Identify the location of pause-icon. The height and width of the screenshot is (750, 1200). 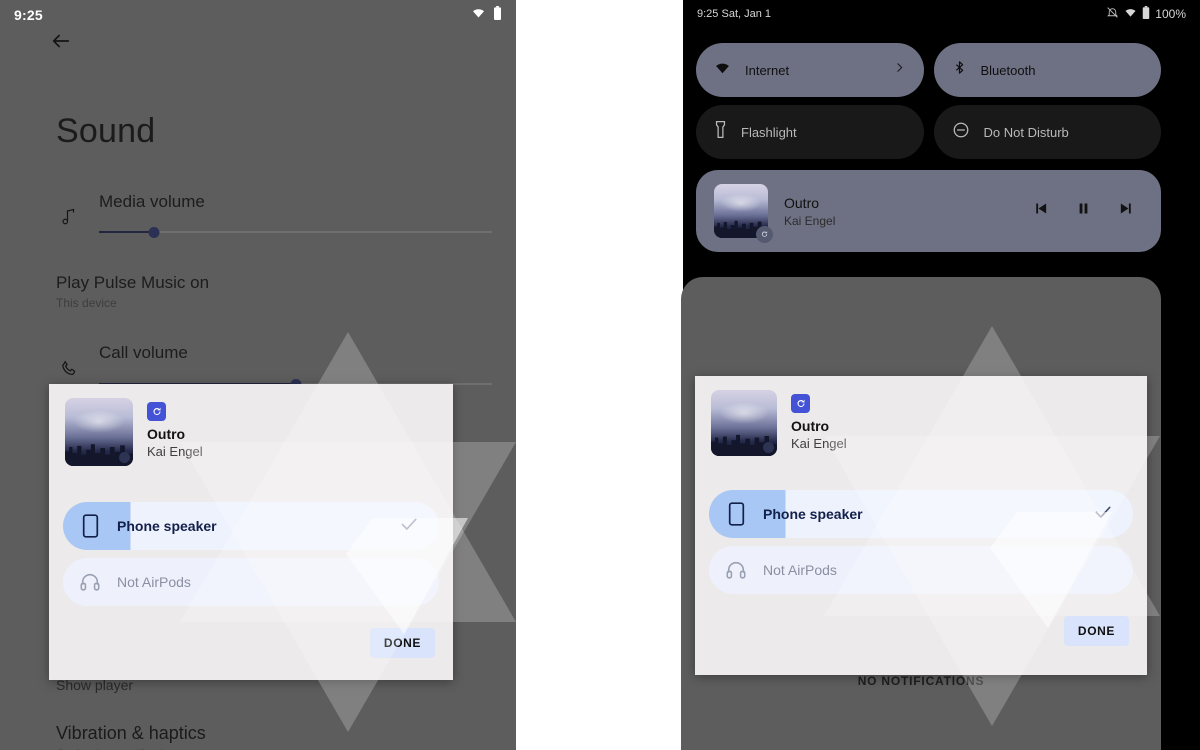
(1083, 211).